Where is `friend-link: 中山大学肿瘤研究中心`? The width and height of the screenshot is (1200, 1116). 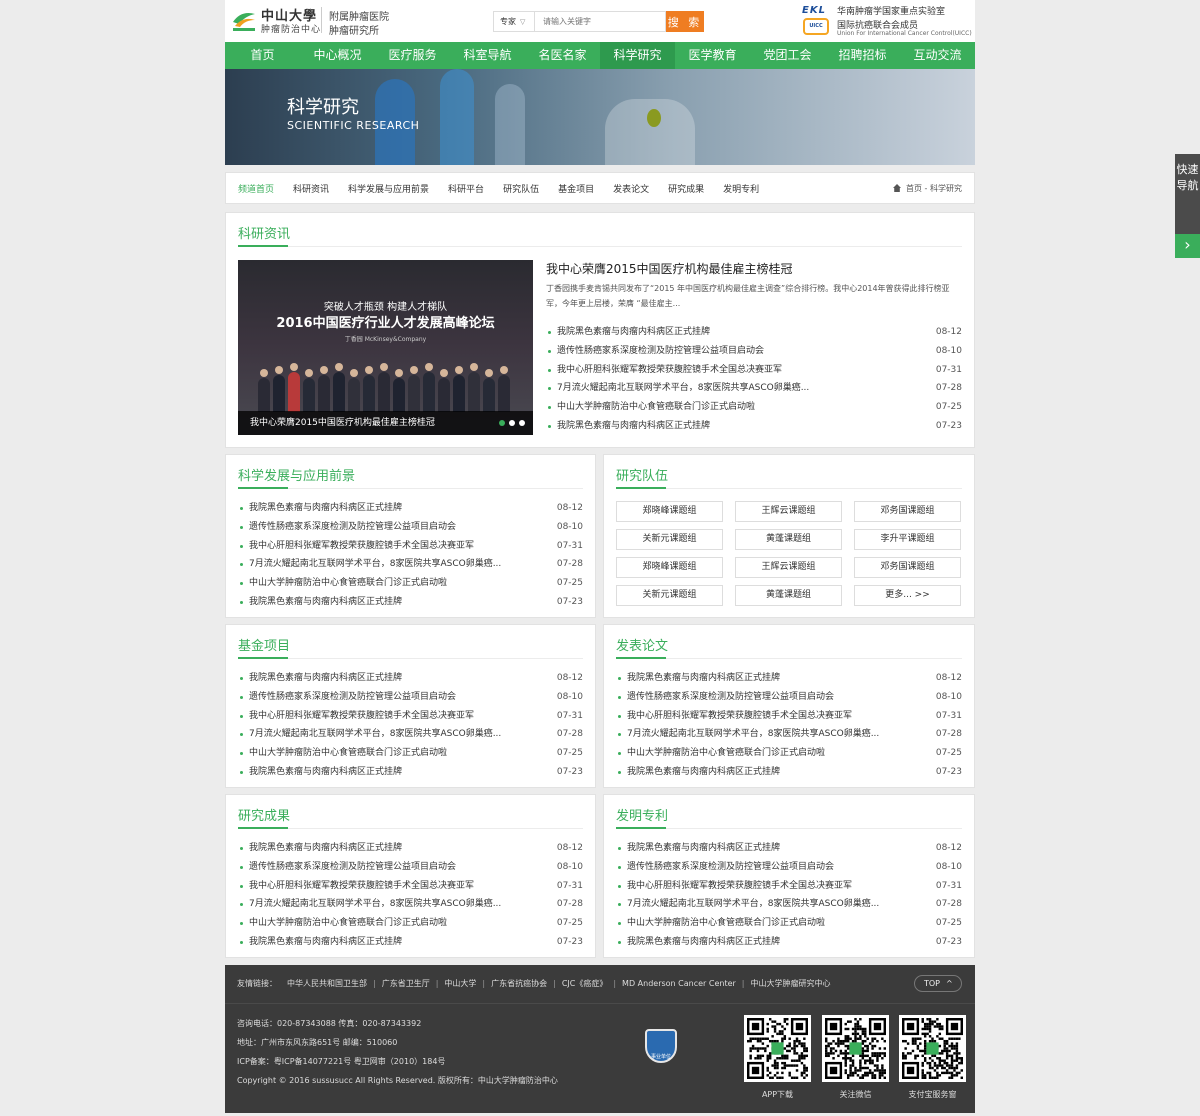 friend-link: 中山大学肿瘤研究中心 is located at coordinates (791, 983).